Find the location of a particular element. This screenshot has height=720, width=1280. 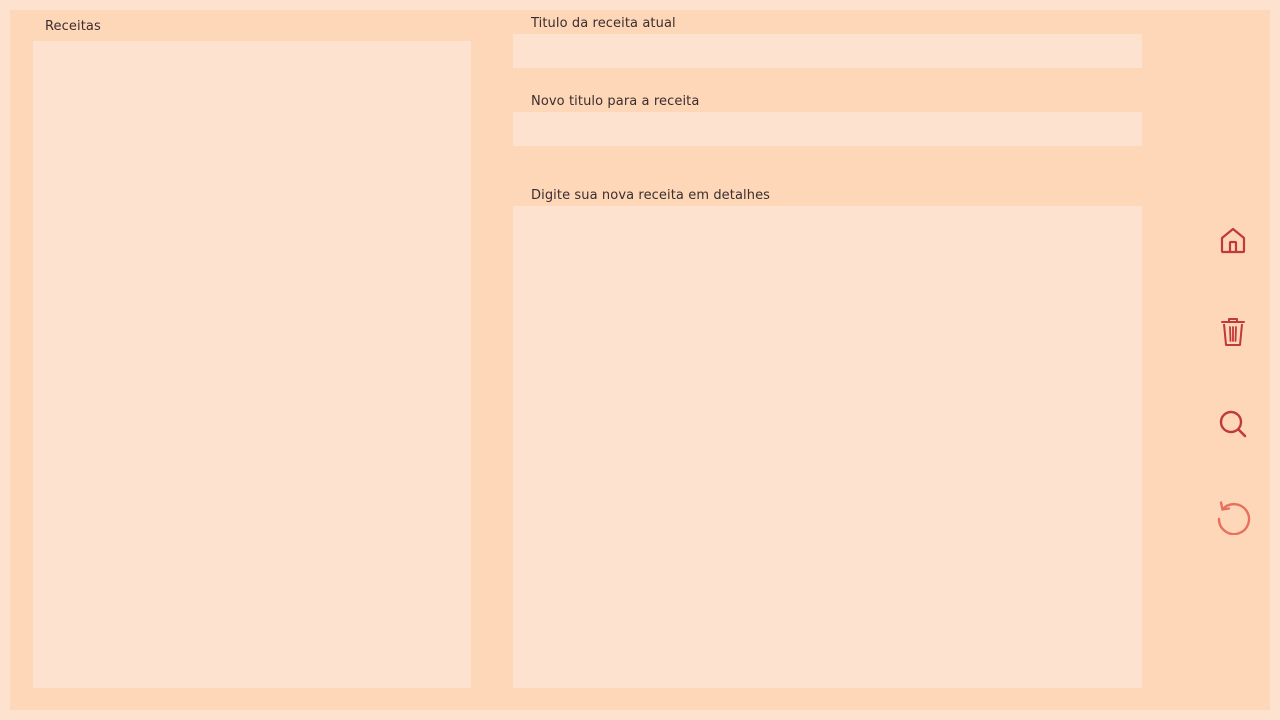

new-title-field is located at coordinates (827, 129).